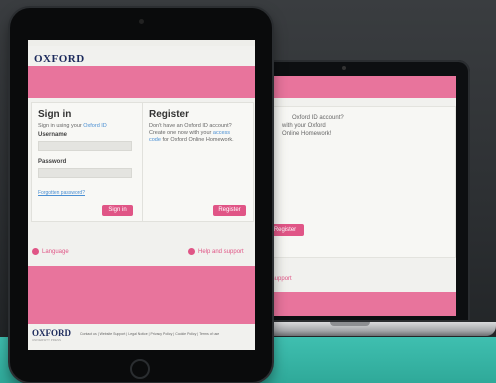 Image resolution: width=496 pixels, height=383 pixels. What do you see at coordinates (141, 82) in the screenshot?
I see `header-band` at bounding box center [141, 82].